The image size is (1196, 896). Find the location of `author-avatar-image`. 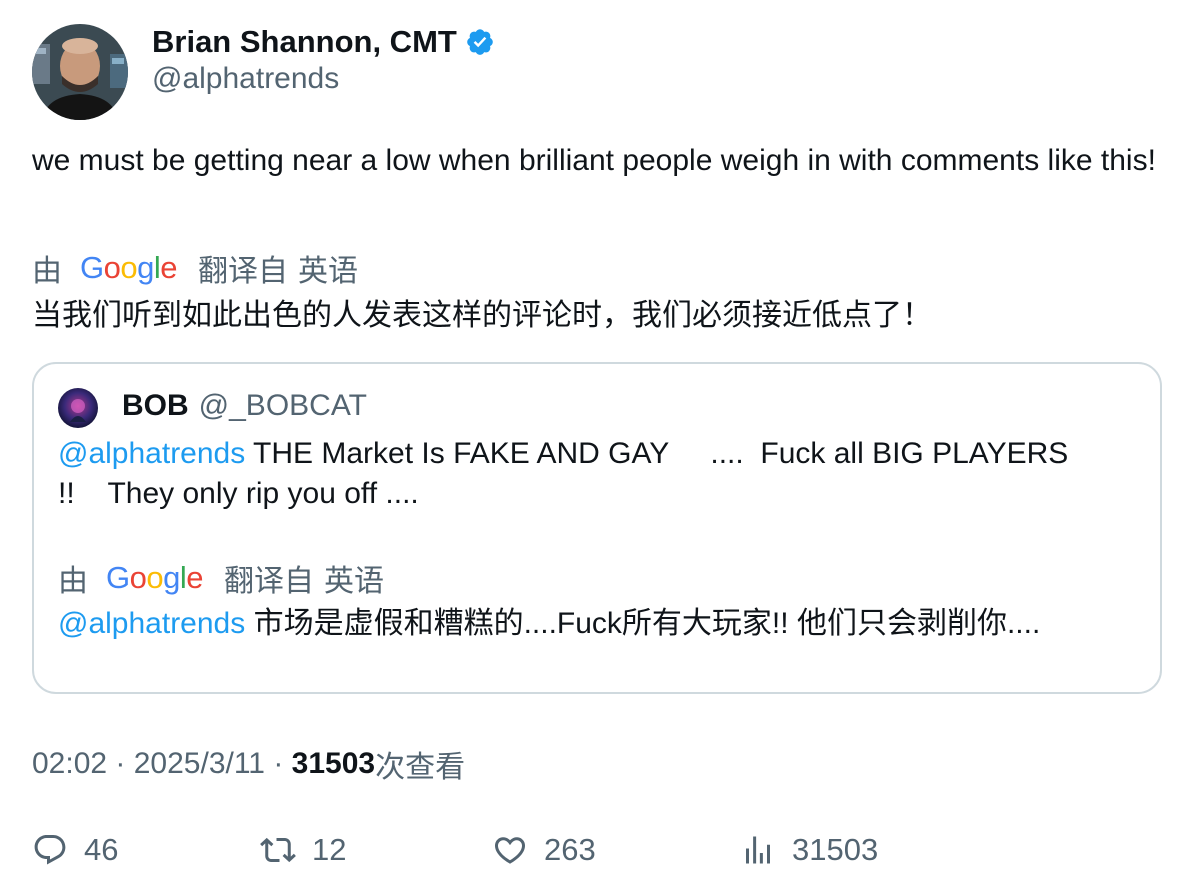

author-avatar-image is located at coordinates (80, 72).